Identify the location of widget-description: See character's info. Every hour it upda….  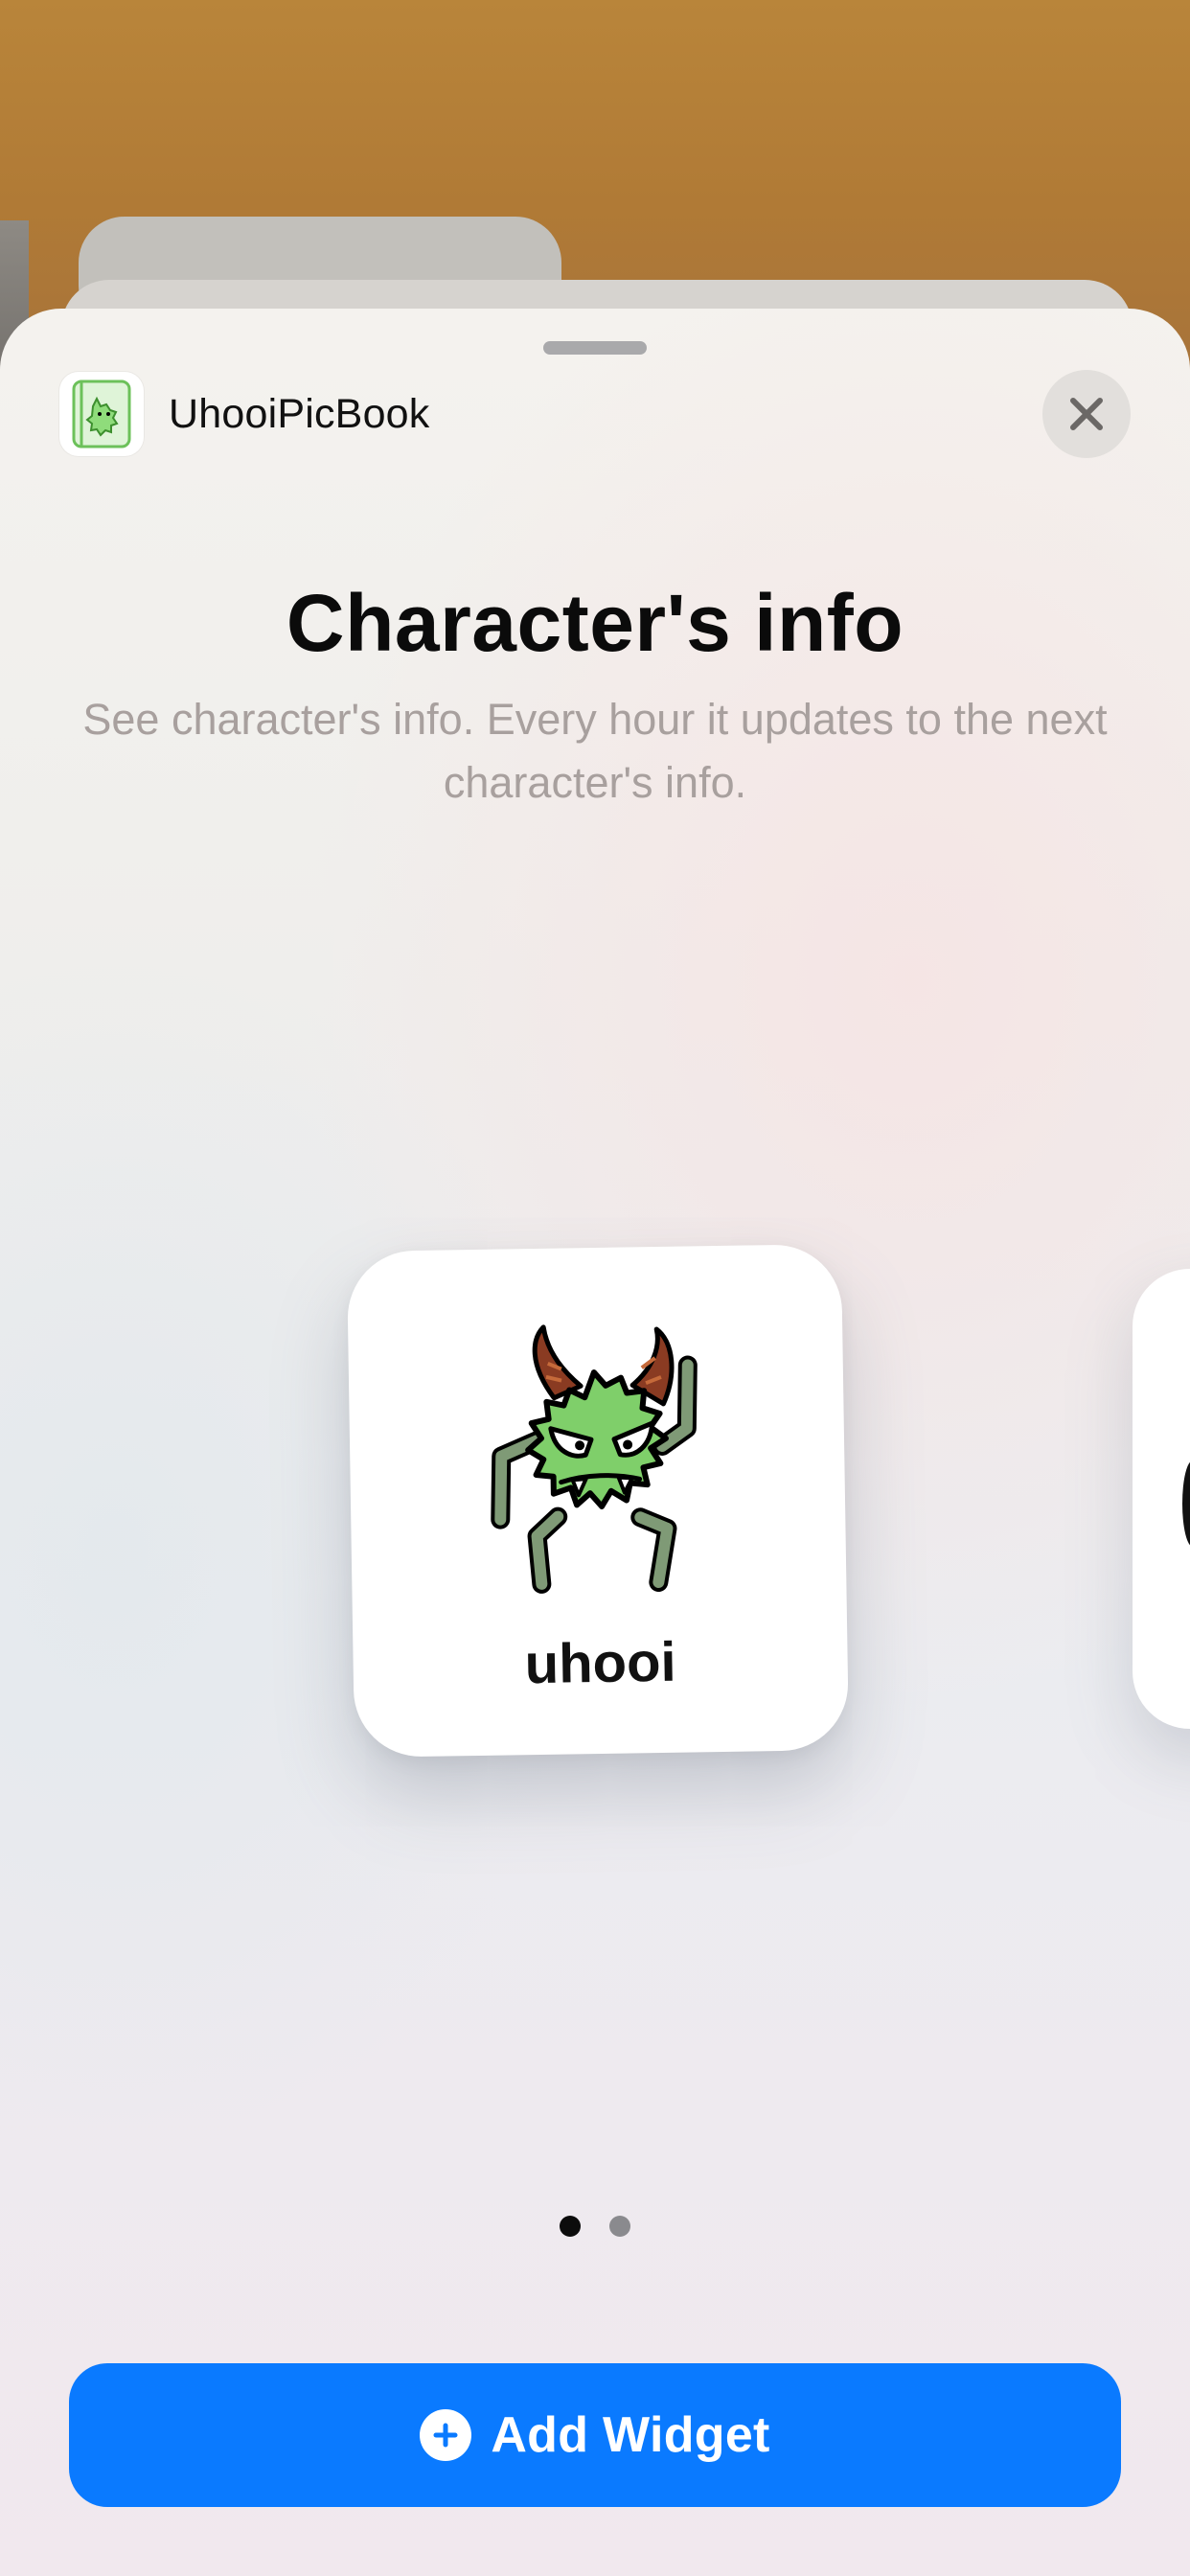
(595, 751).